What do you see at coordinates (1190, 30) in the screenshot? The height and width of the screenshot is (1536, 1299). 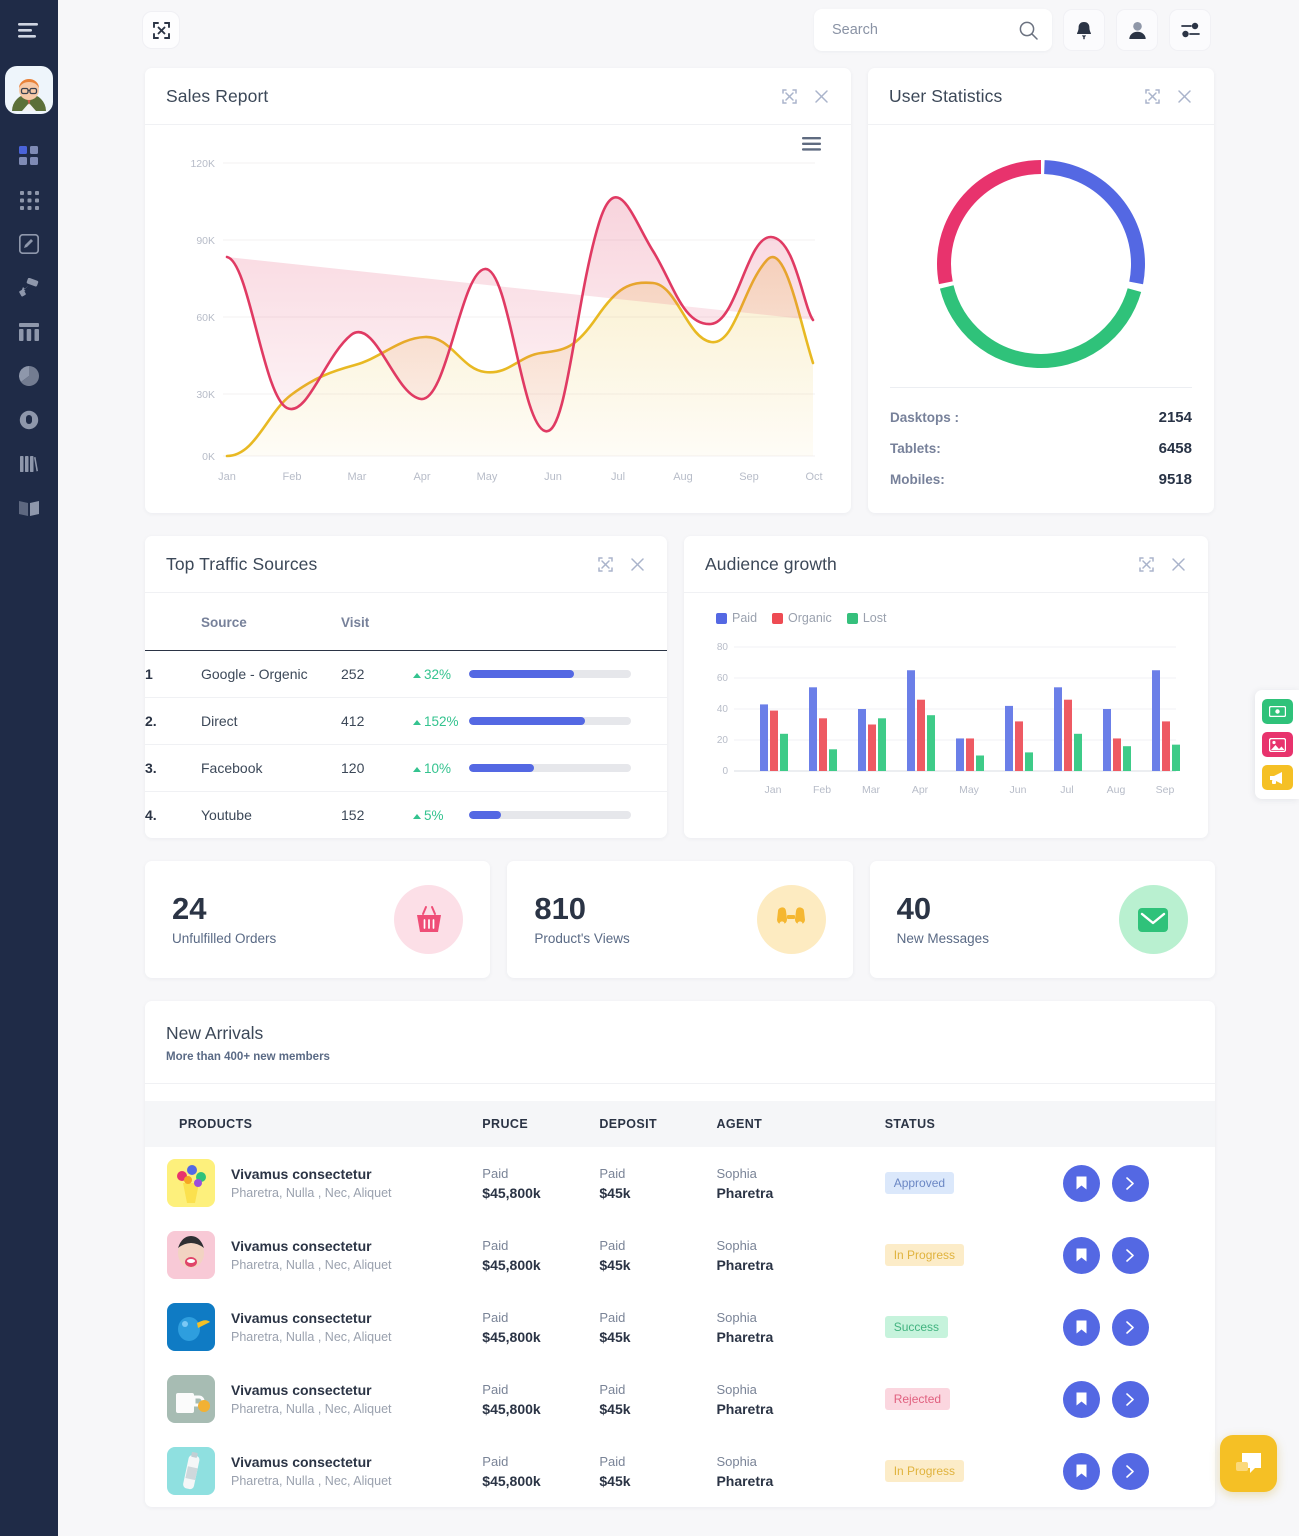 I see `settings-button` at bounding box center [1190, 30].